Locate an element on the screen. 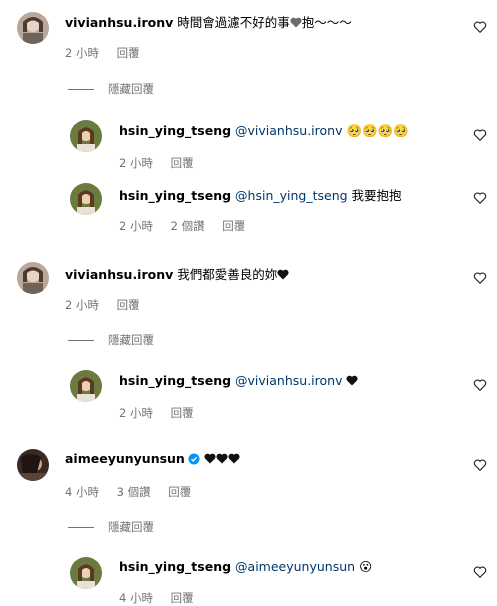 The height and width of the screenshot is (606, 497). username: aimeeyunyunsun is located at coordinates (125, 458).